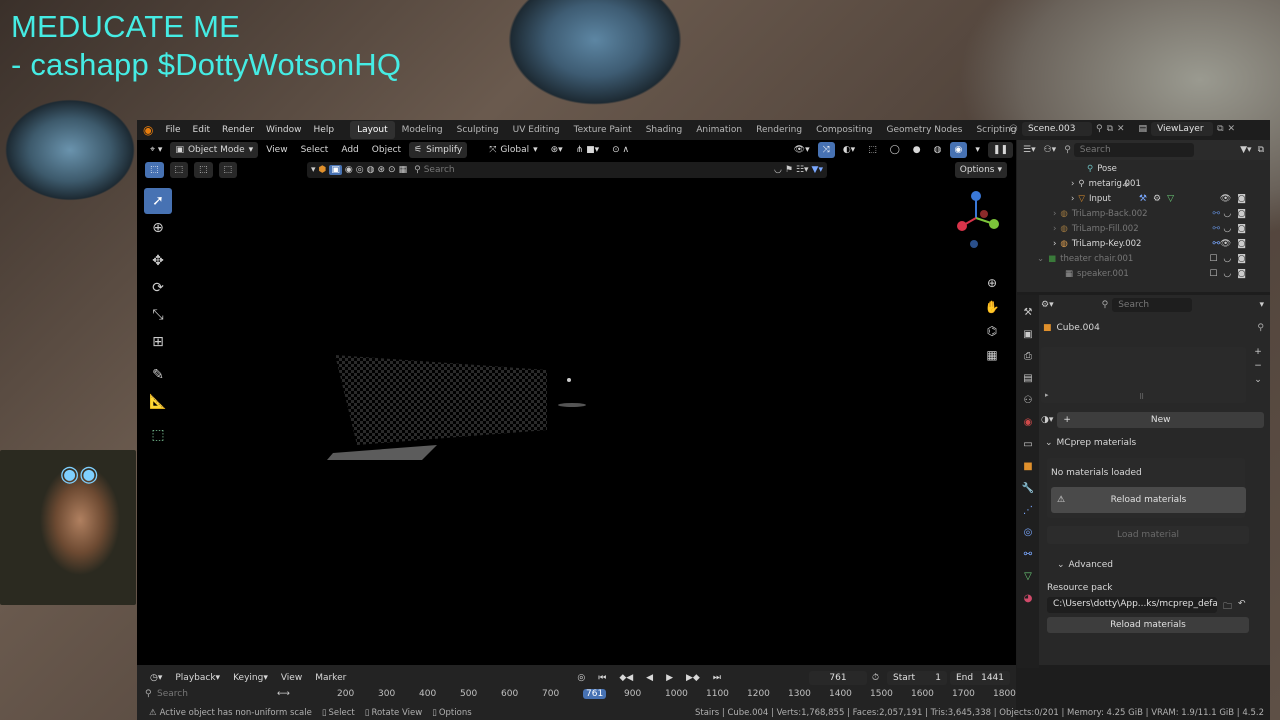 This screenshot has width=1280, height=720. Describe the element at coordinates (1258, 352) in the screenshot. I see `add-slot-icon: +` at that location.